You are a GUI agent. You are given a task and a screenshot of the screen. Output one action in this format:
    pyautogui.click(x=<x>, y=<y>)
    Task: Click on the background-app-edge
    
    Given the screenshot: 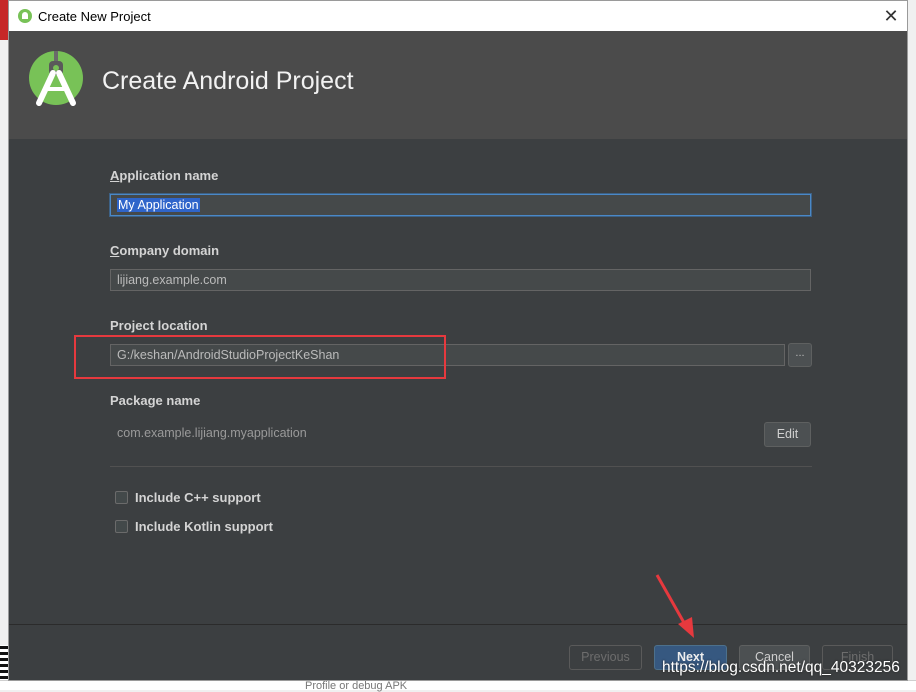 What is the action you would take?
    pyautogui.click(x=4, y=20)
    